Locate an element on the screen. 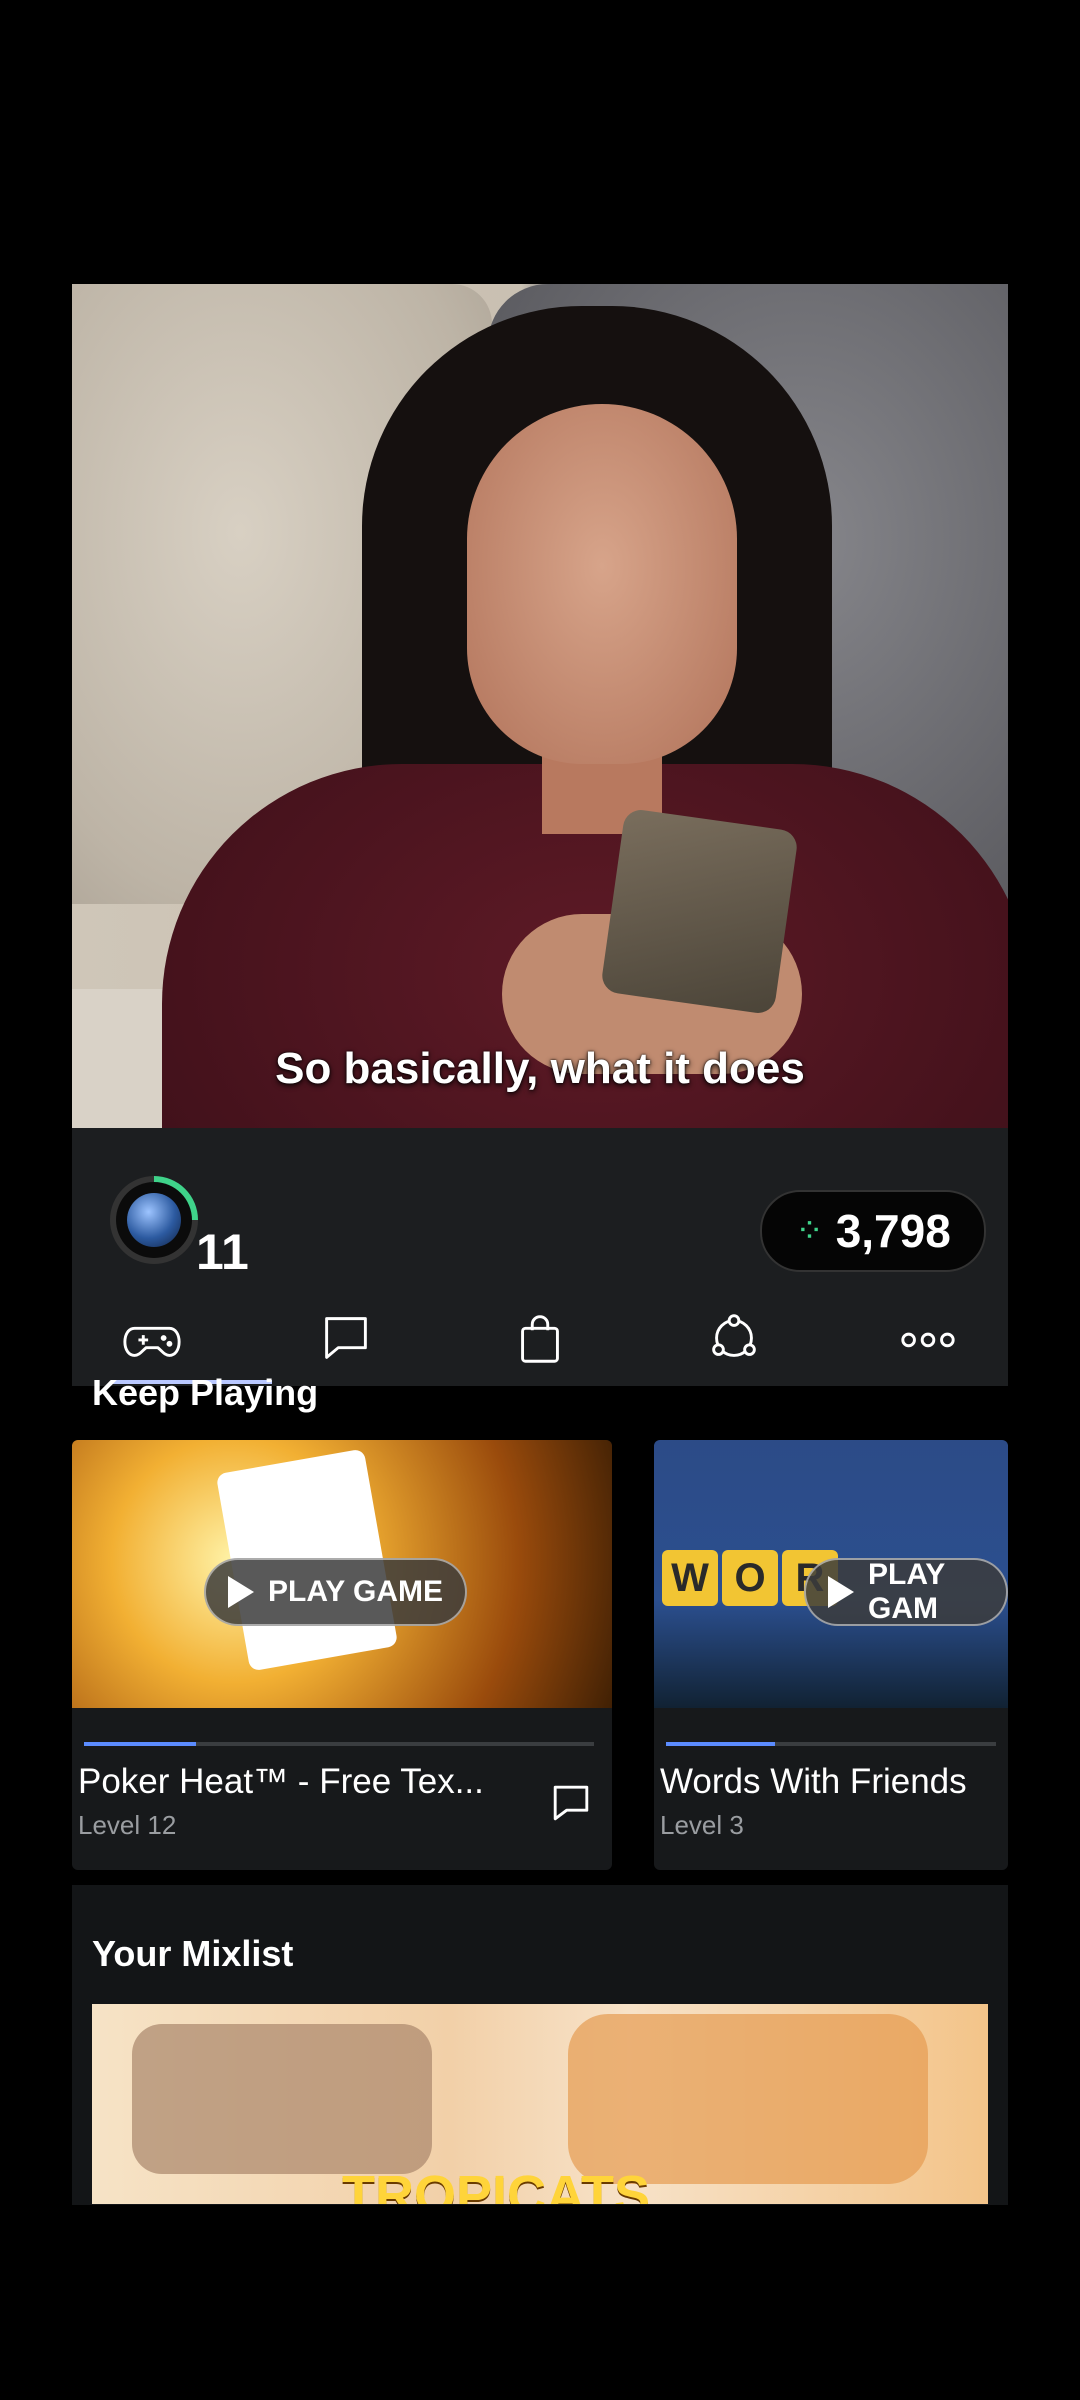 This screenshot has height=2400, width=1080. nav-shop is located at coordinates (540, 1338).